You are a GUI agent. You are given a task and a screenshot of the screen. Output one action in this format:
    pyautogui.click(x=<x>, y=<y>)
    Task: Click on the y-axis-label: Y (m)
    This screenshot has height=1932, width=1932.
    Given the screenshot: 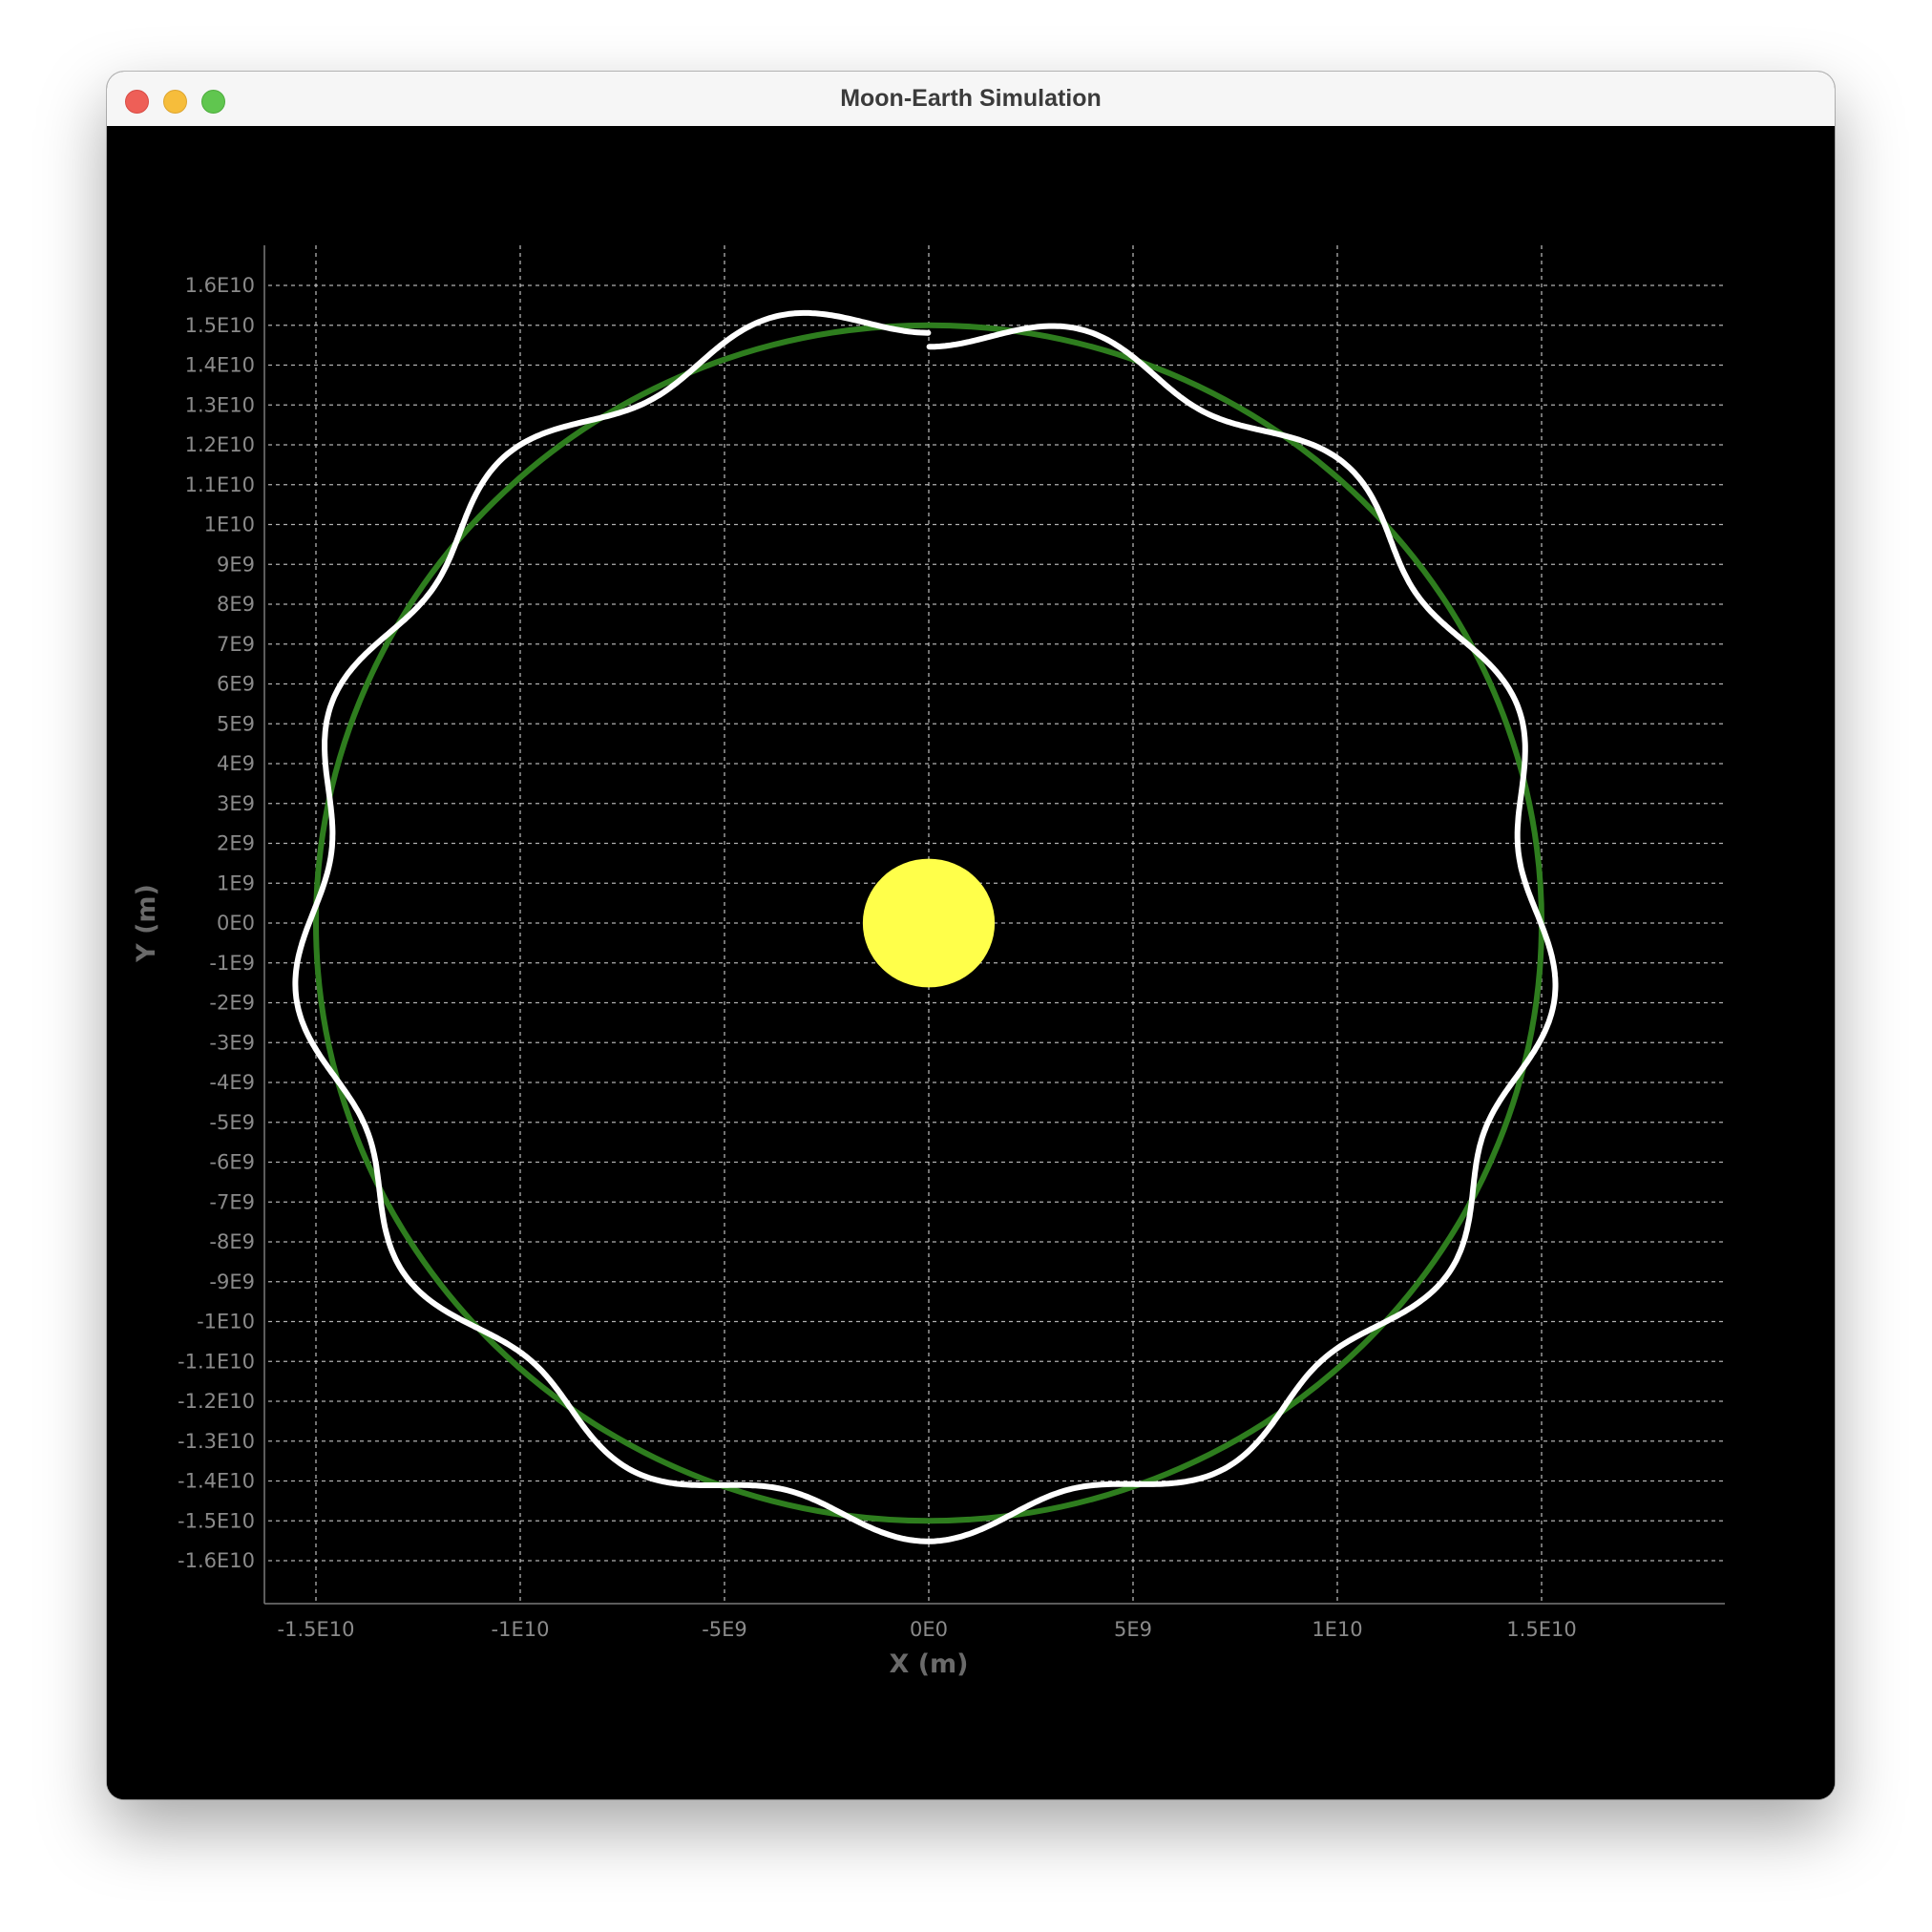 What is the action you would take?
    pyautogui.click(x=146, y=923)
    